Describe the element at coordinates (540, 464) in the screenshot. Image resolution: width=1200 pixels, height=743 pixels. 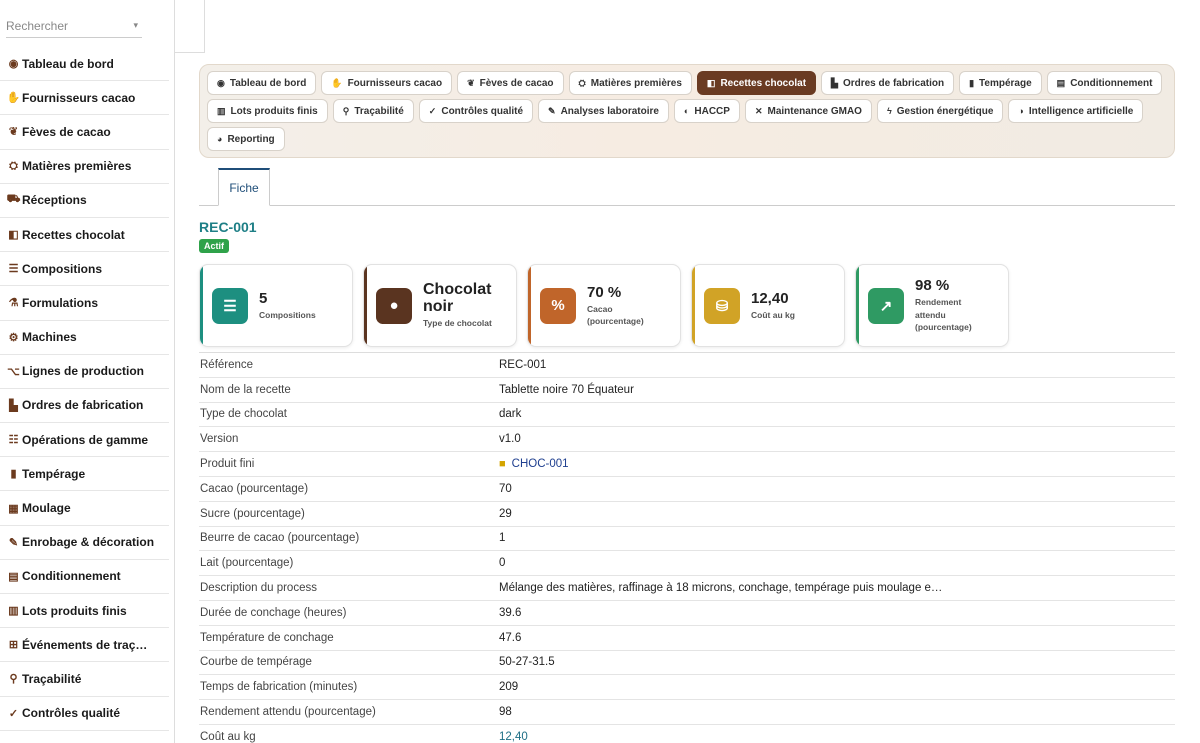
I see `field-value-text: CHOC-001` at that location.